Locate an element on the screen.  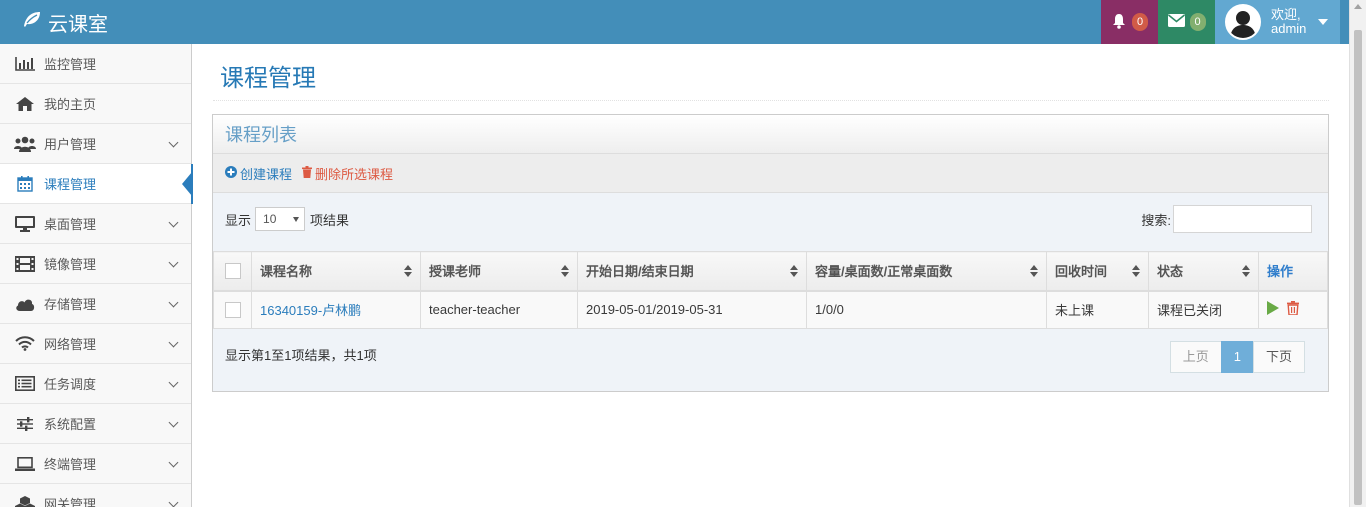
notifications-badge: 0 is located at coordinates (1140, 22).